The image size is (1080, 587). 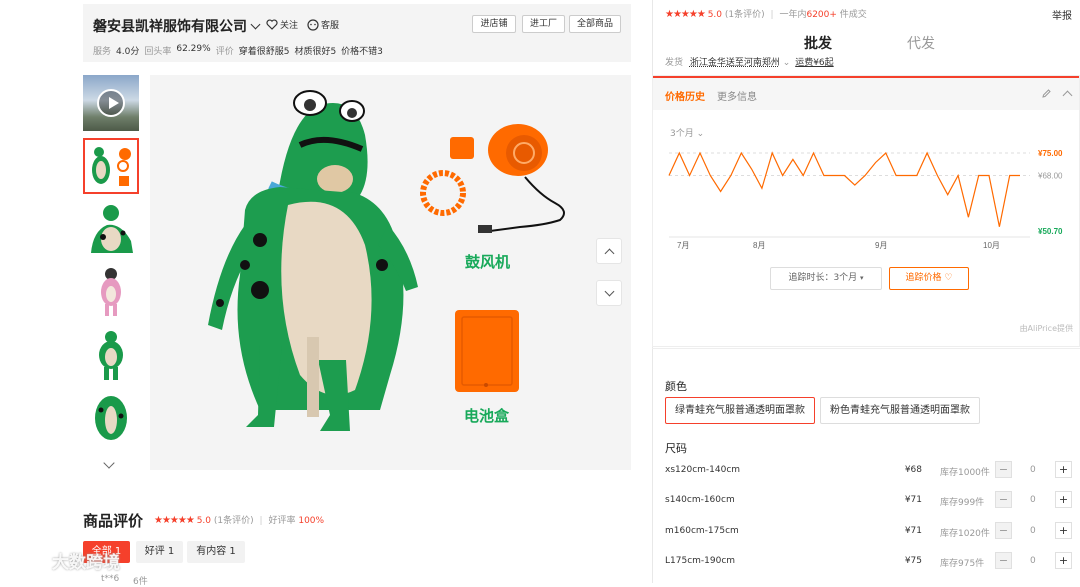 I want to click on watermark-logo-icon, so click(x=26, y=560).